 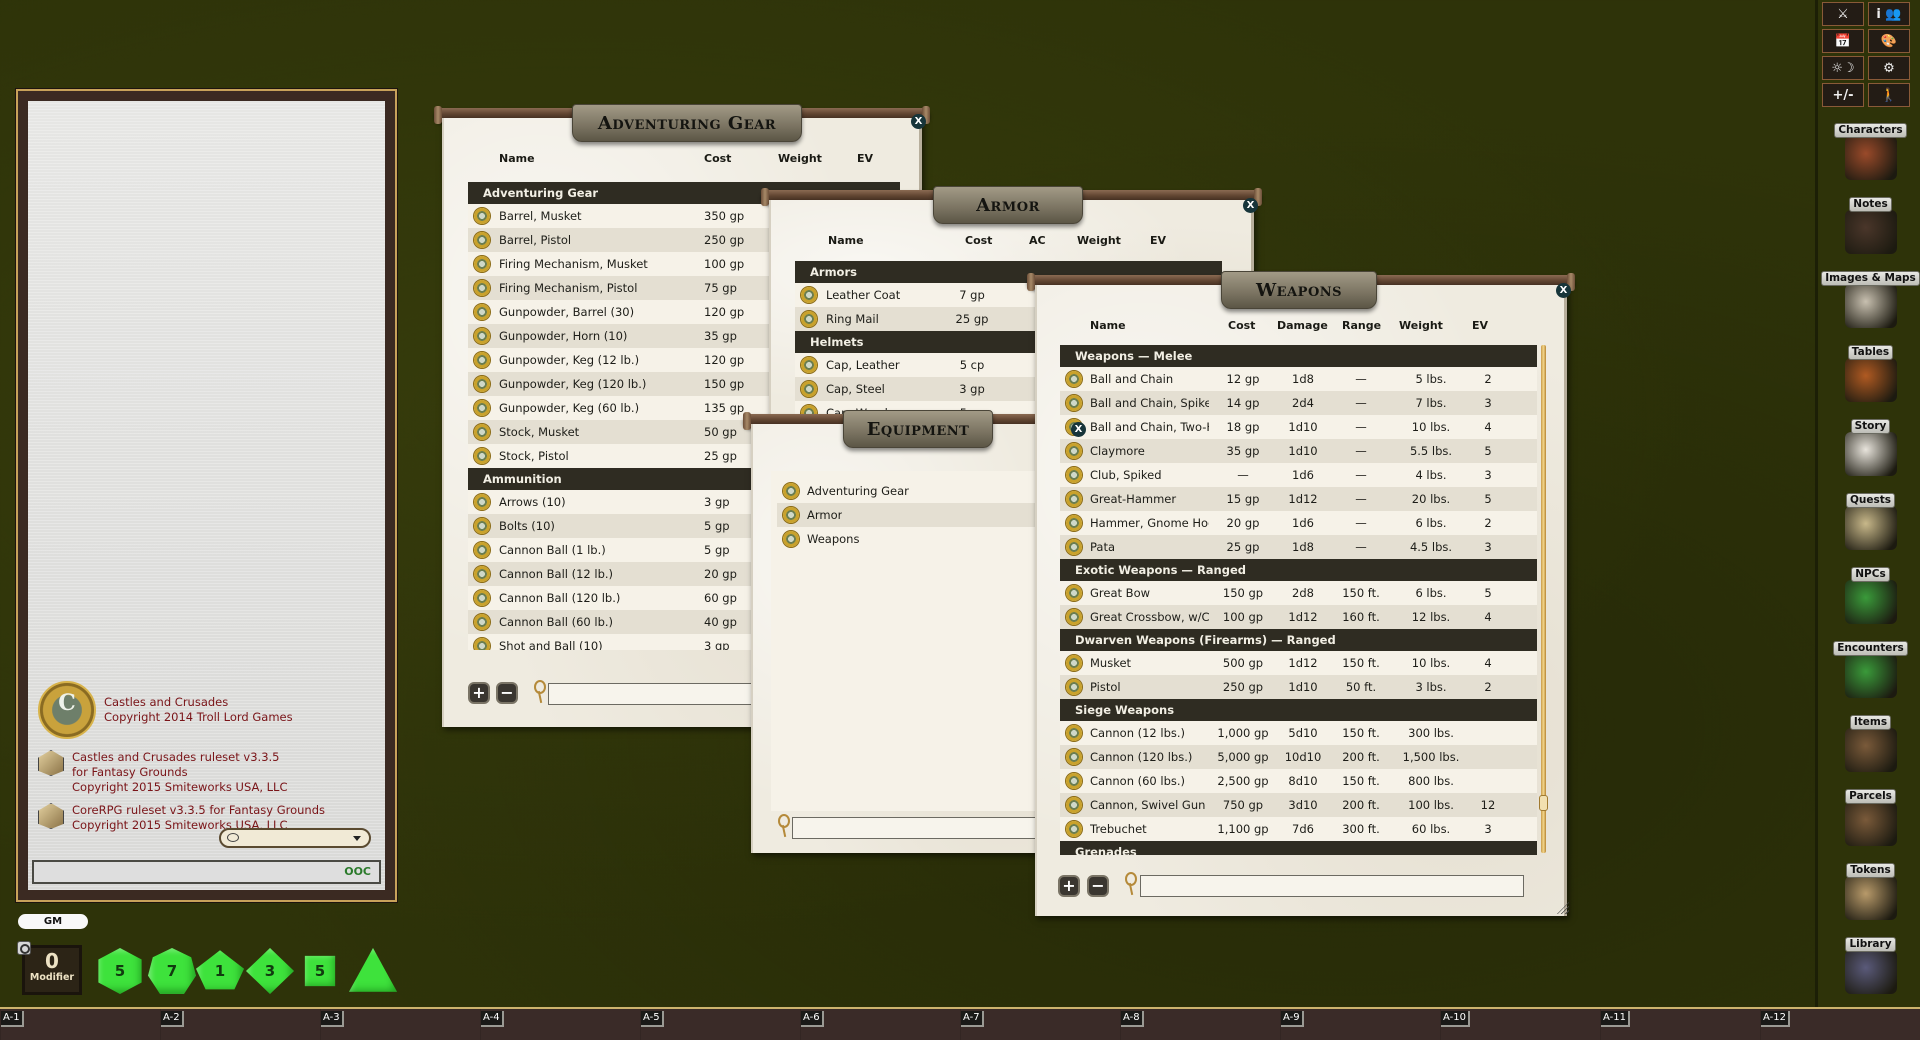 What do you see at coordinates (1361, 325) in the screenshot?
I see `column-header-range: Range` at bounding box center [1361, 325].